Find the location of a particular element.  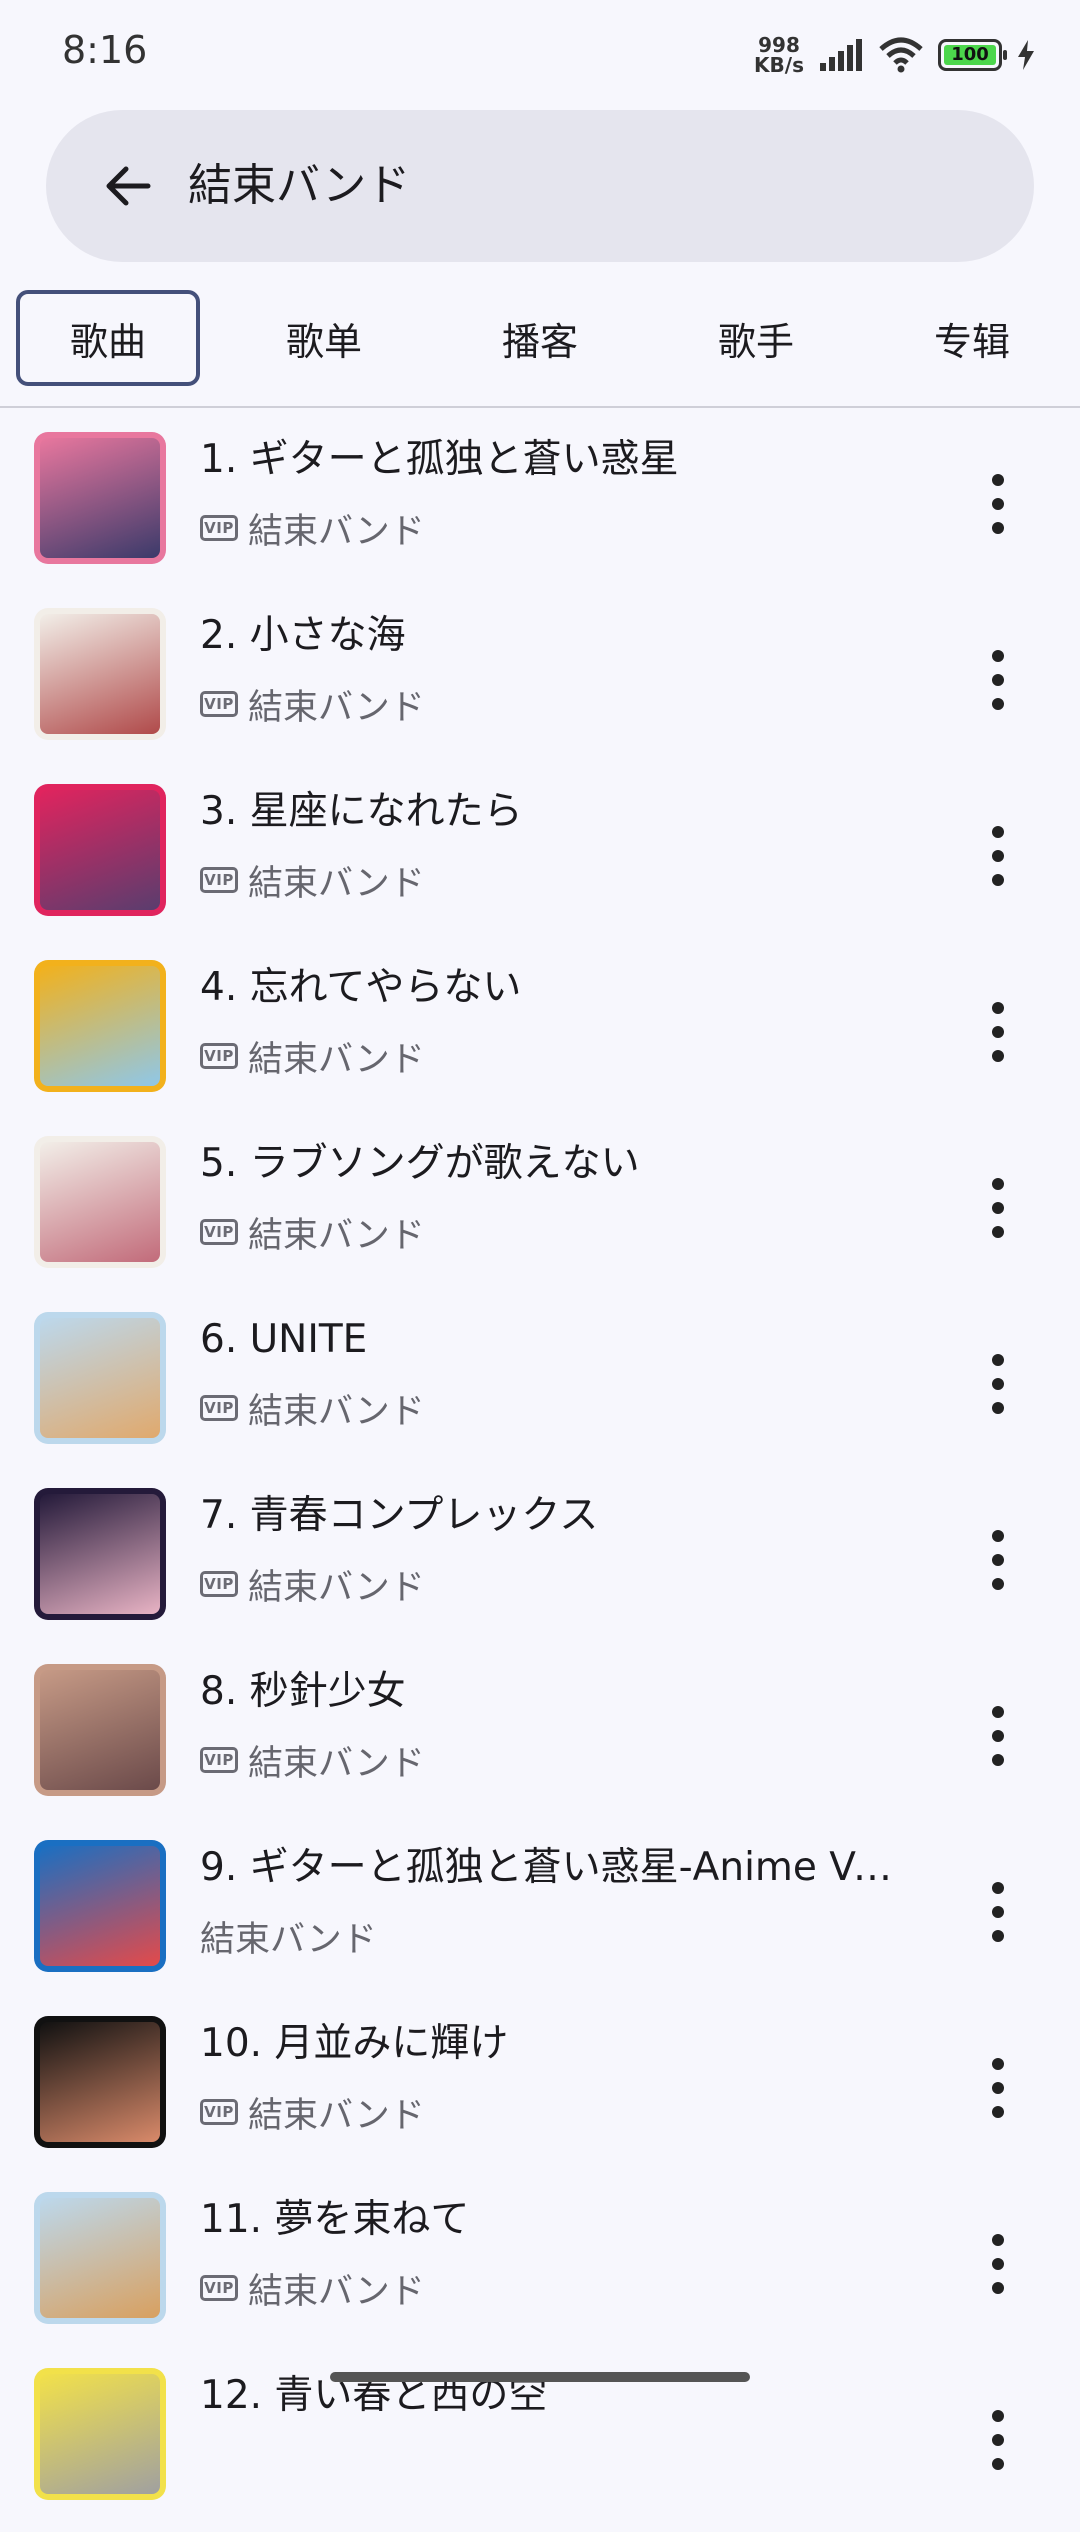

song-row: 2. 小さな海 VIP 結束バンド is located at coordinates (540, 684).